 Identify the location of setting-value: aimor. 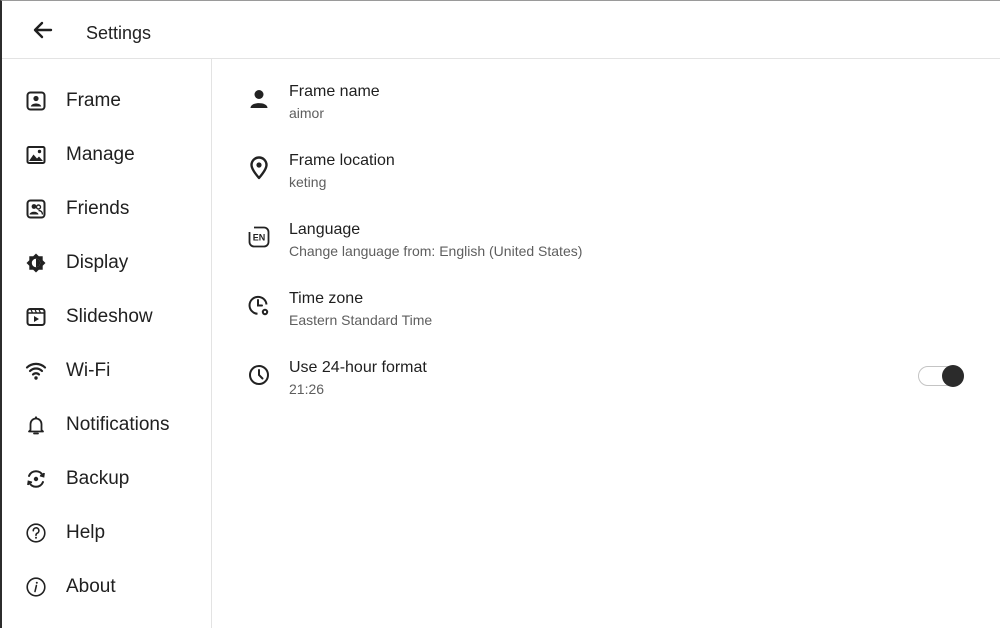
(307, 113).